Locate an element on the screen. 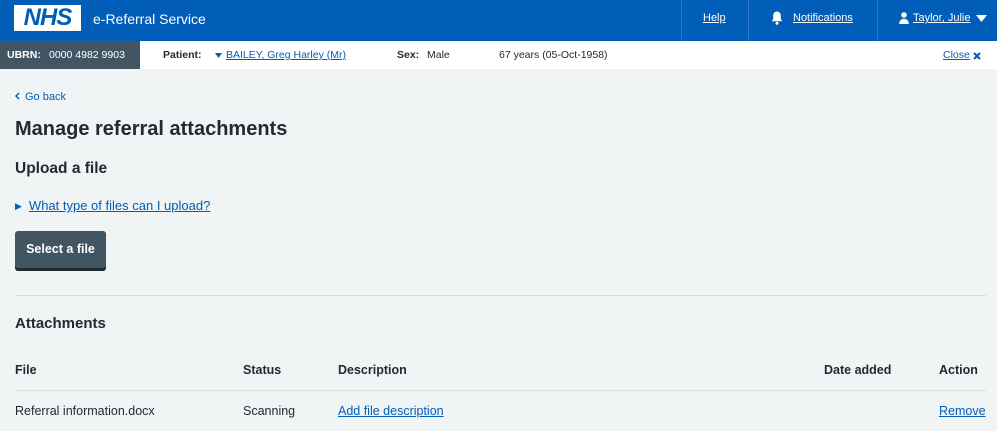 The image size is (997, 431). attachment-file-name: Referral information.docx is located at coordinates (85, 411).